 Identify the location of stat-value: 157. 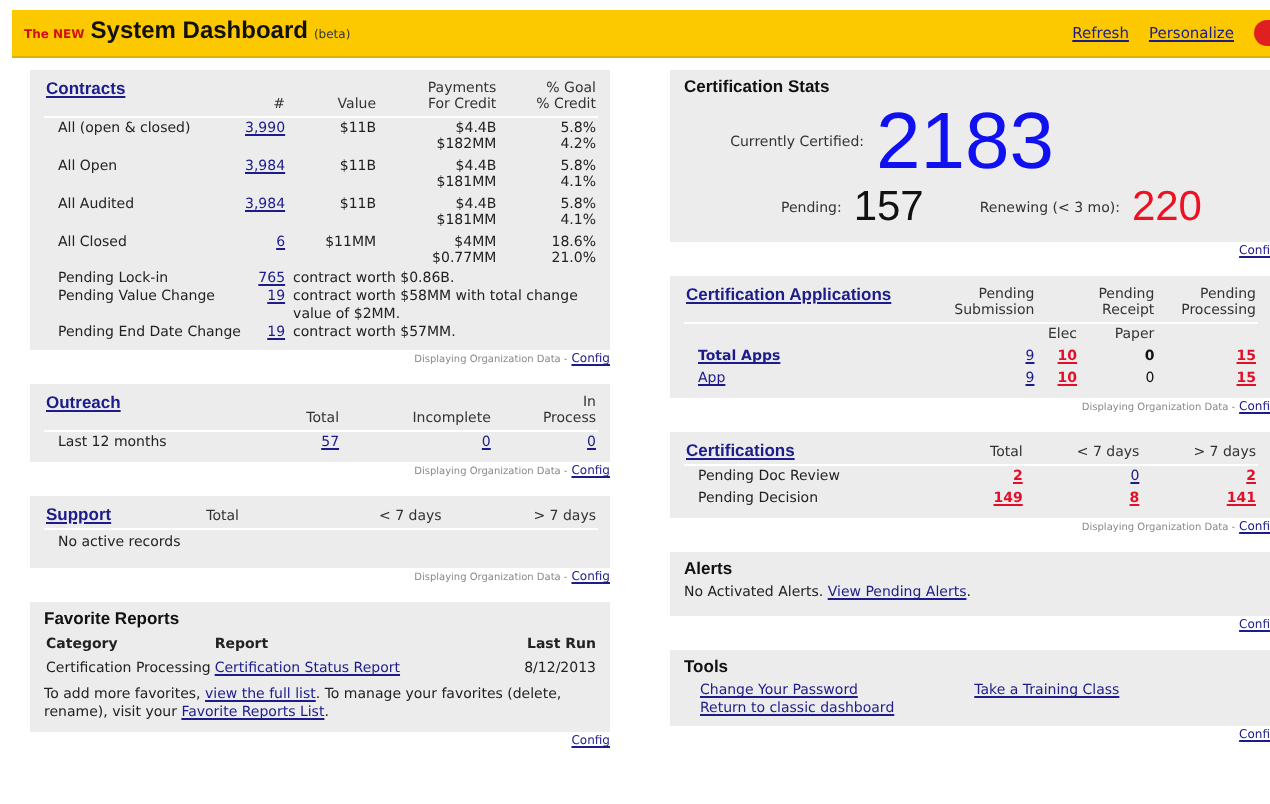
(888, 208).